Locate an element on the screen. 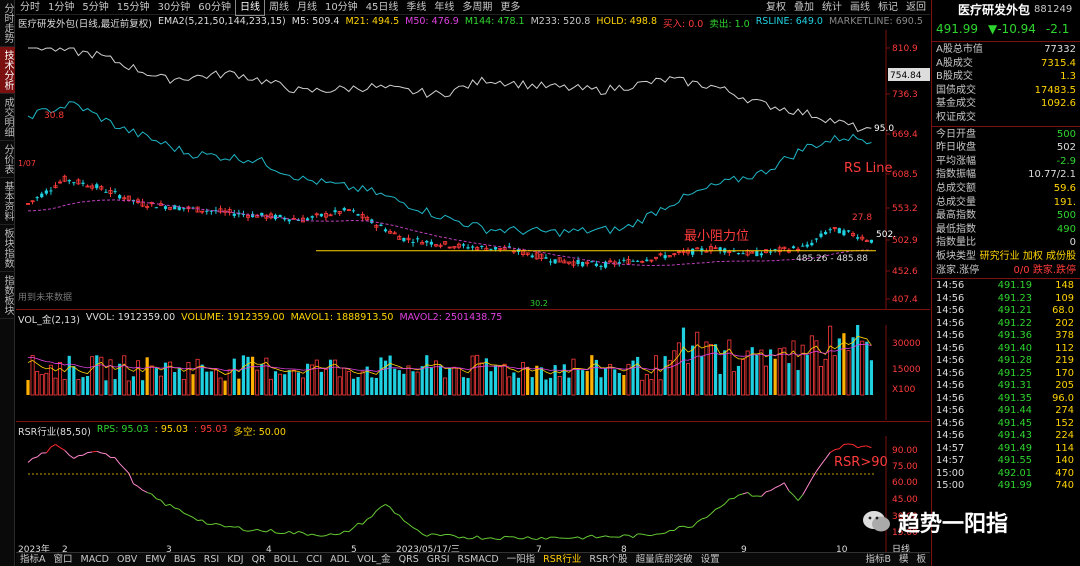  stat-label: 总成交额 is located at coordinates (956, 188).